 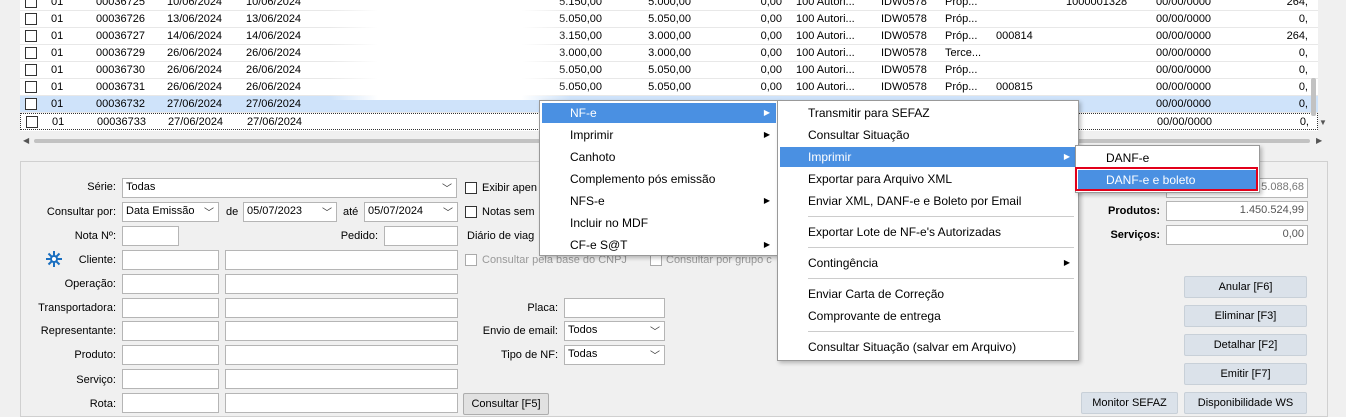 I want to click on transportadora-name-input, so click(x=341, y=308).